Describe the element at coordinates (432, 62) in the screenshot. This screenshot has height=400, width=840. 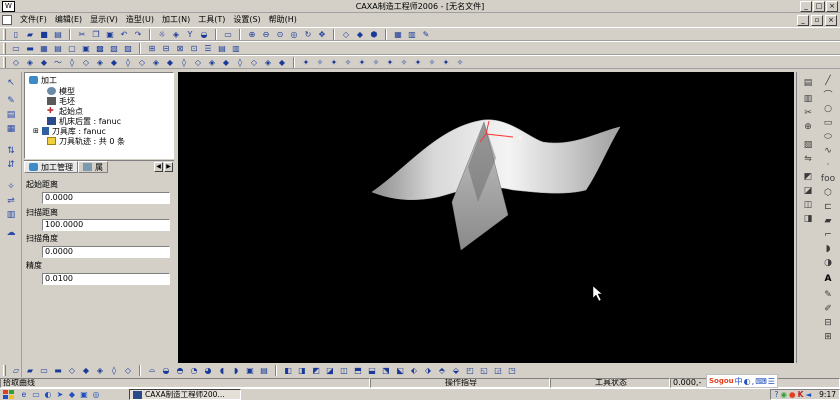
I see `path-edit-10-icon: ✧` at that location.